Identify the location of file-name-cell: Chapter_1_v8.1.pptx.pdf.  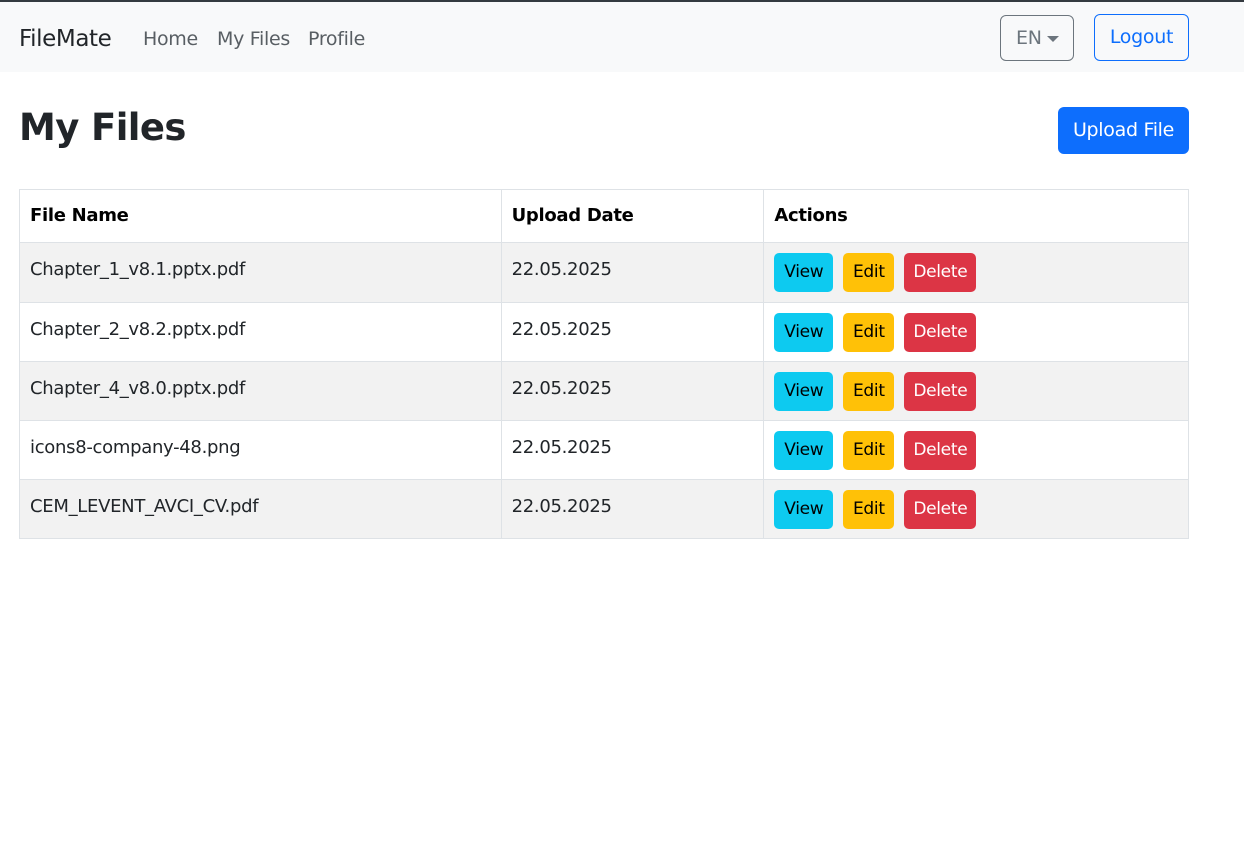
(260, 272).